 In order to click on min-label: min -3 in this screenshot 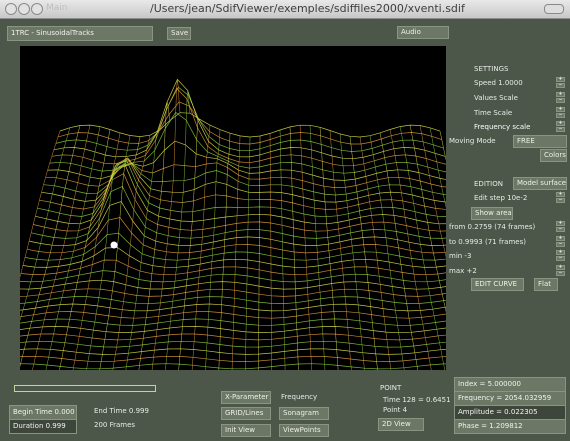, I will do `click(460, 256)`.